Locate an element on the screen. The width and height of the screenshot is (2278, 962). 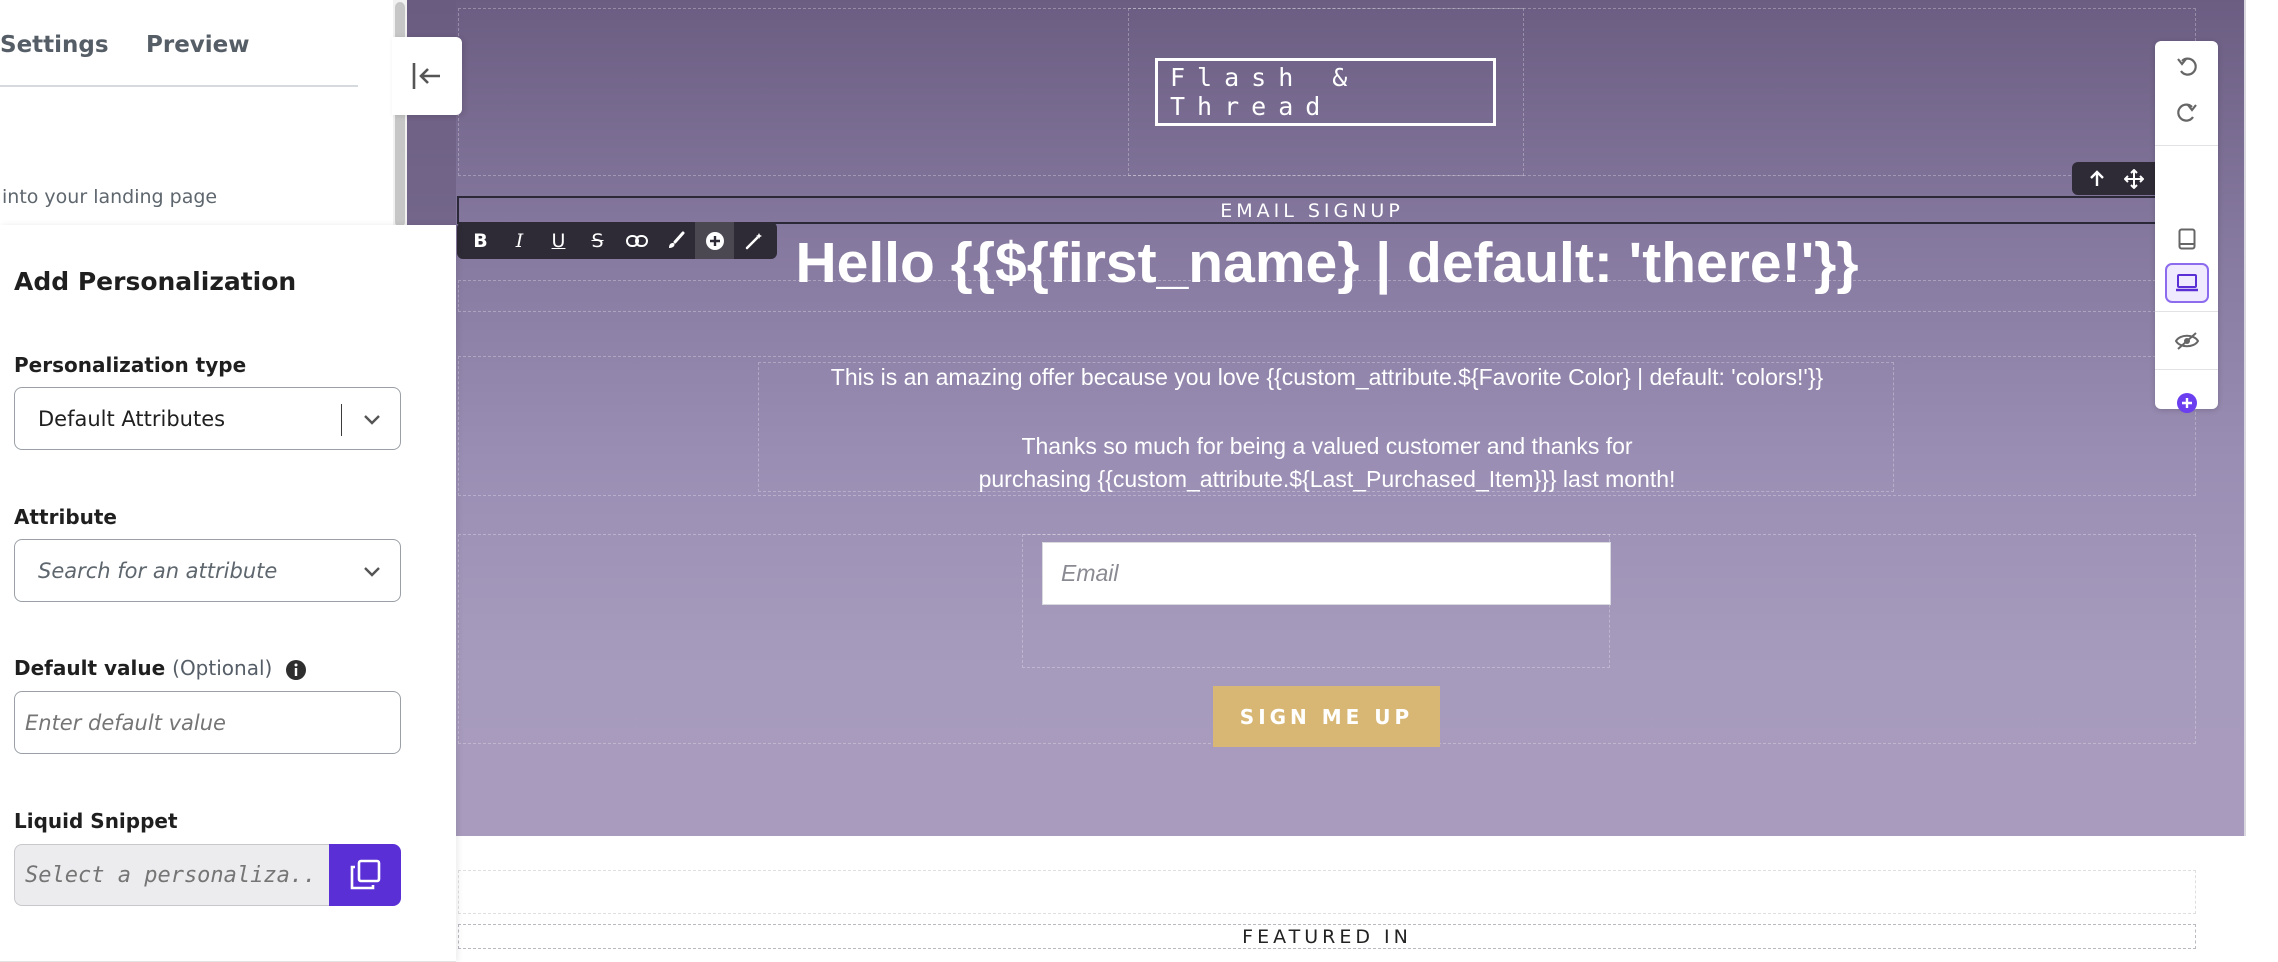
collapse-panel-button is located at coordinates (427, 76).